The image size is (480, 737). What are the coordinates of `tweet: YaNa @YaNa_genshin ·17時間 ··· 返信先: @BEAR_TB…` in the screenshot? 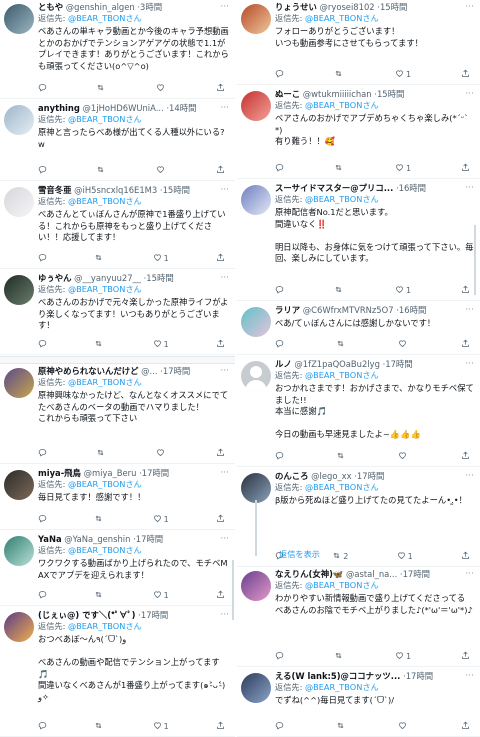 It's located at (117, 569).